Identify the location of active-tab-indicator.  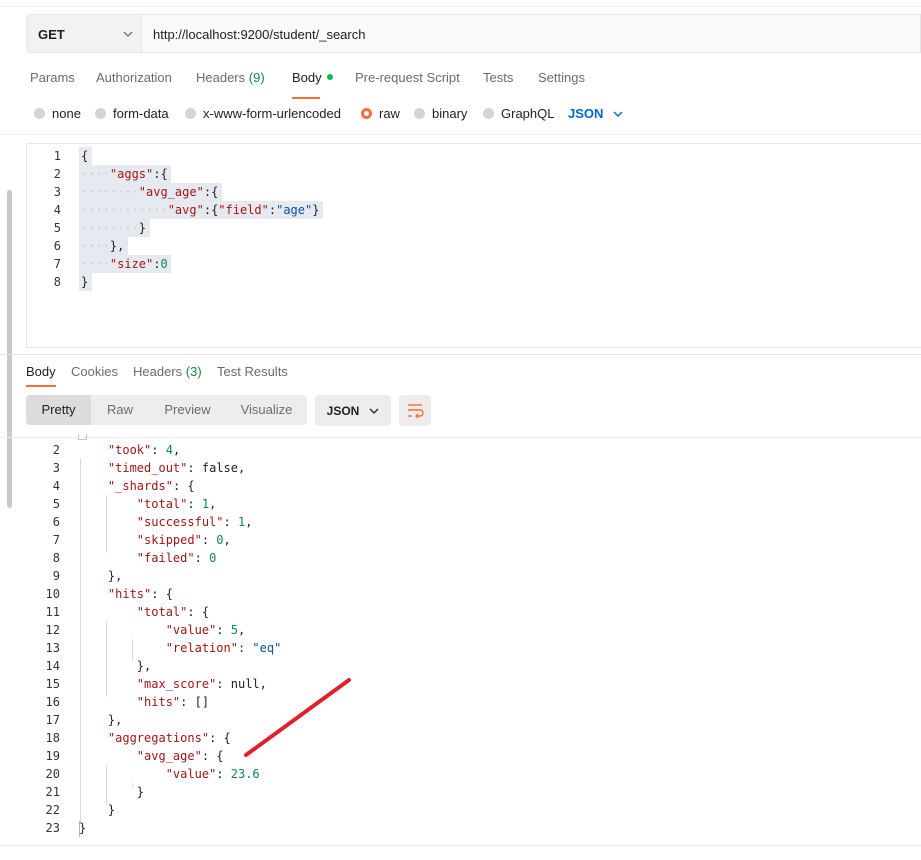
(41, 386).